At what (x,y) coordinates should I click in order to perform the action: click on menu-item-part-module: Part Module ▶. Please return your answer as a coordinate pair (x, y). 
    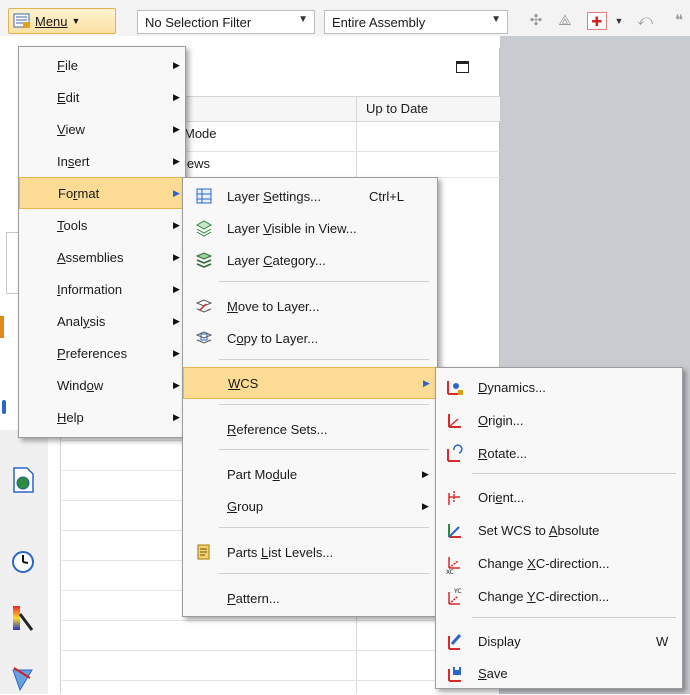
    Looking at the image, I should click on (310, 474).